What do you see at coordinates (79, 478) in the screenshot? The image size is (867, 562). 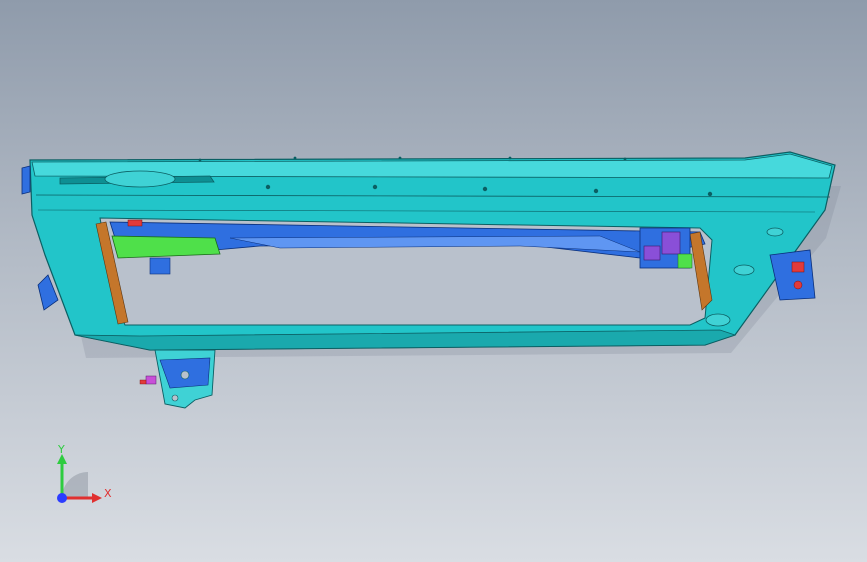 I see `triad-graphic` at bounding box center [79, 478].